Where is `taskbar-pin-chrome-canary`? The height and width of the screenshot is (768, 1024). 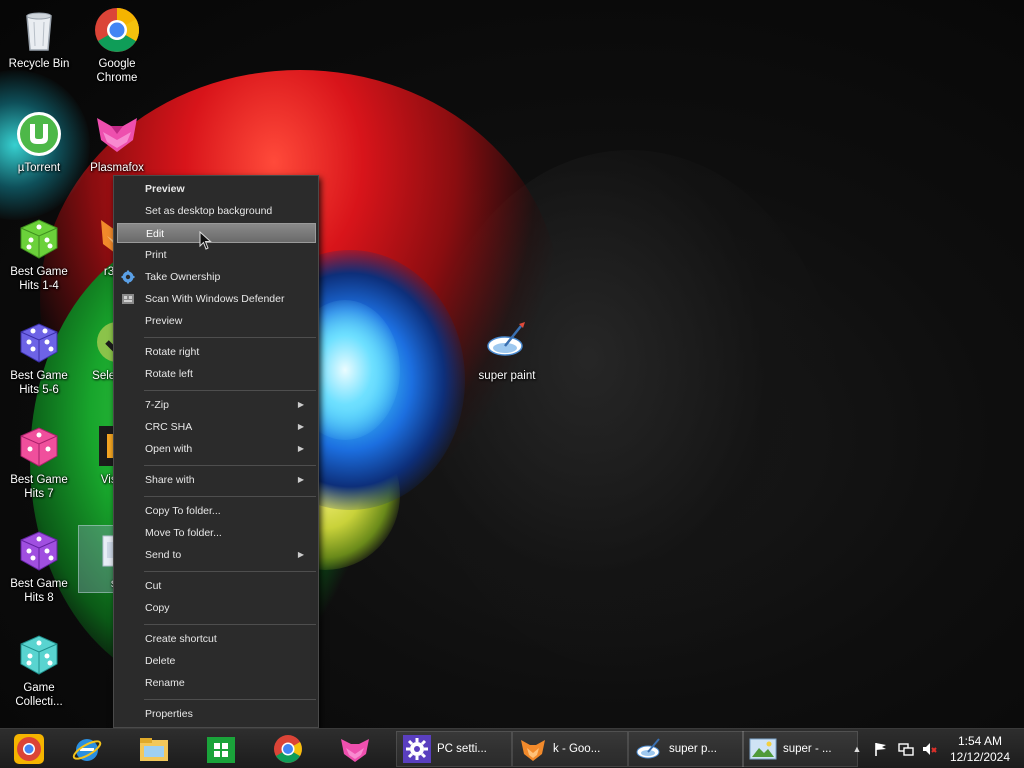
taskbar-pin-chrome-canary is located at coordinates (29, 749).